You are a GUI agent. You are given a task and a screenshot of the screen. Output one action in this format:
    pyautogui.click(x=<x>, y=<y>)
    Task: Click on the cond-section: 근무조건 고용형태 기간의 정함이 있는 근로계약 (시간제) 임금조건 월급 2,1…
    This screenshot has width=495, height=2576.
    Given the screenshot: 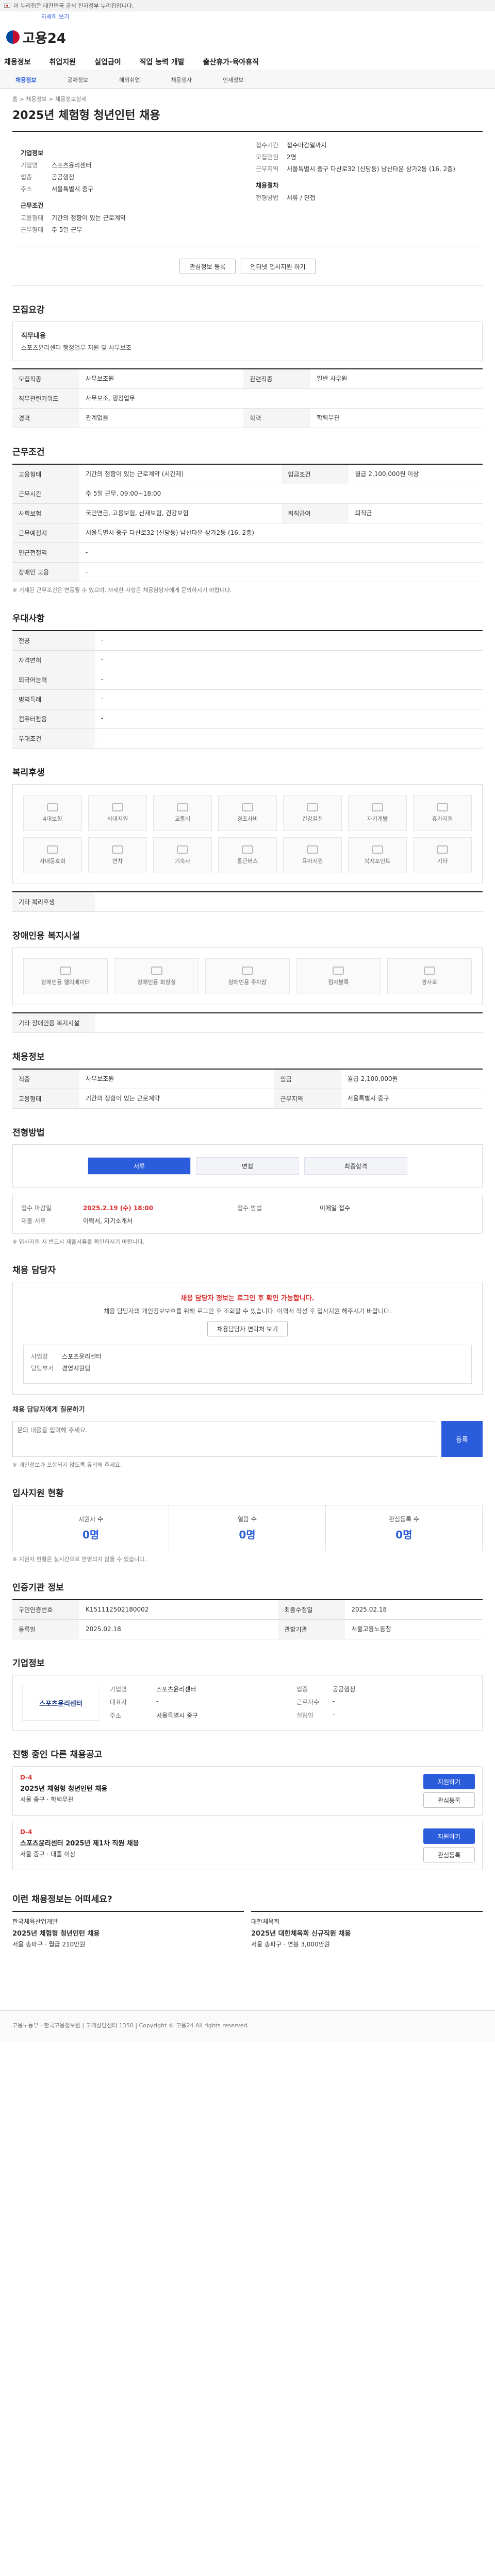 What is the action you would take?
    pyautogui.click(x=247, y=511)
    